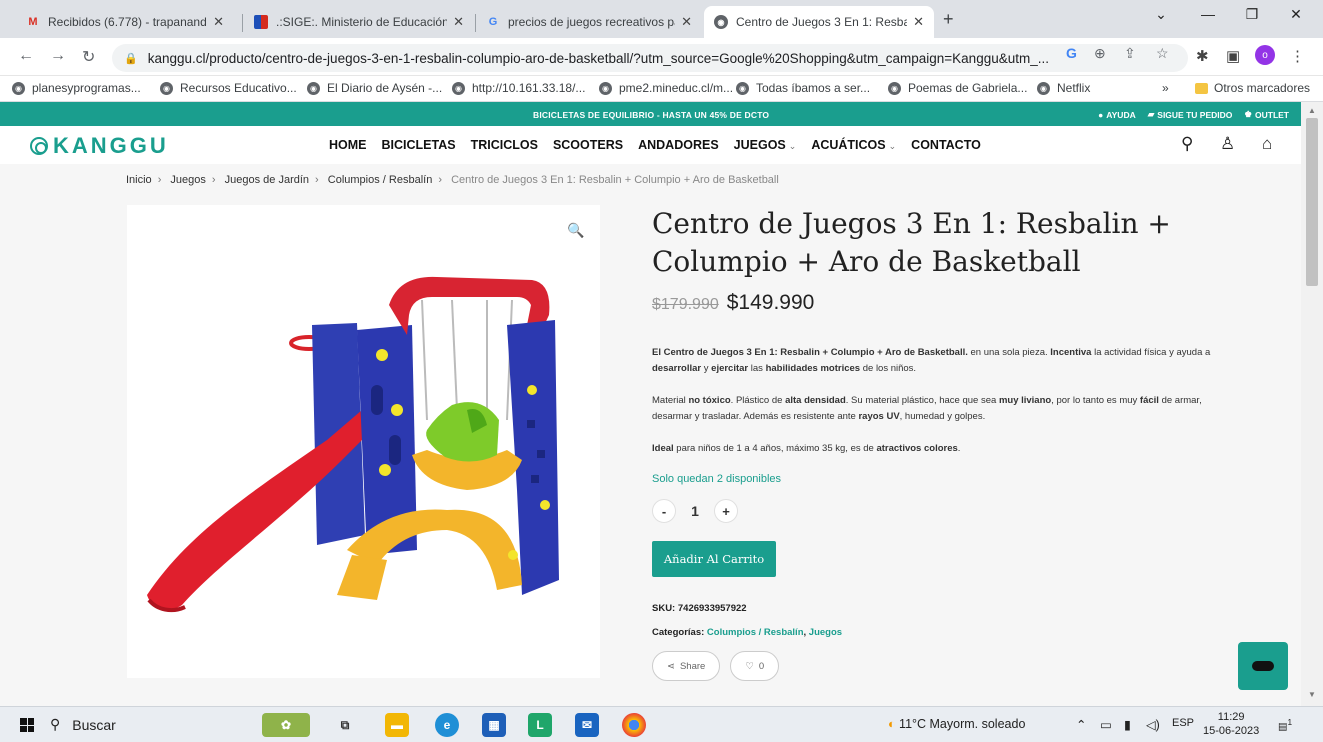  I want to click on share-button: ⋖ Share, so click(686, 666).